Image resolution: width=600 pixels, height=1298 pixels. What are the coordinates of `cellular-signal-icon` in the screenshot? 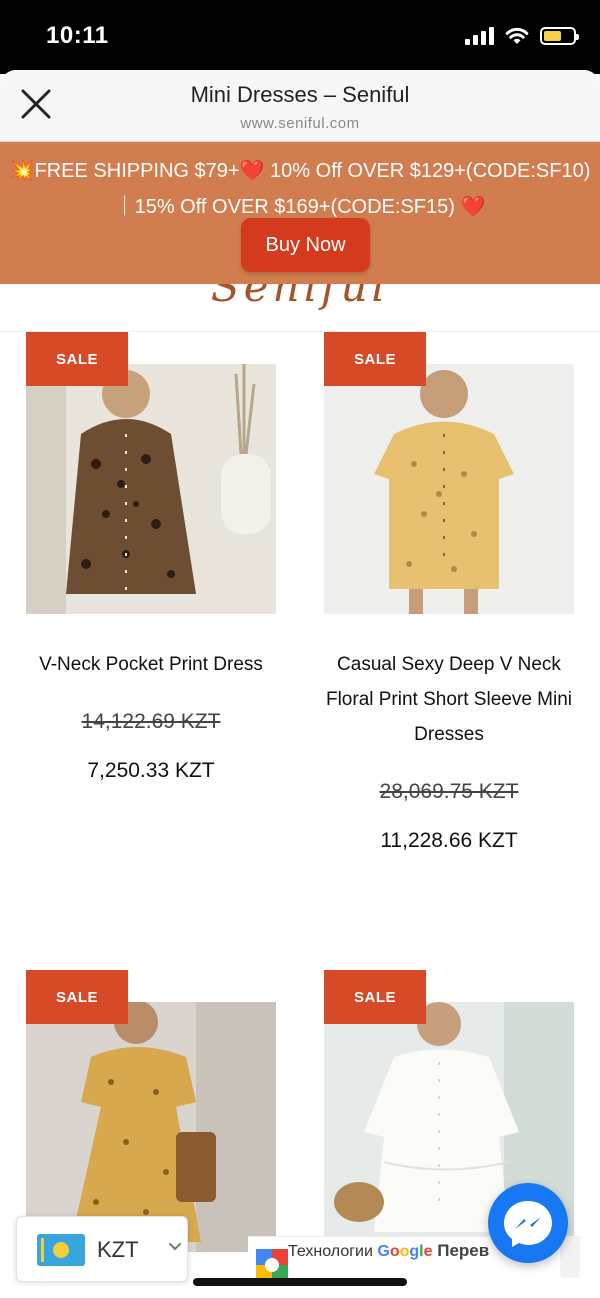 It's located at (479, 36).